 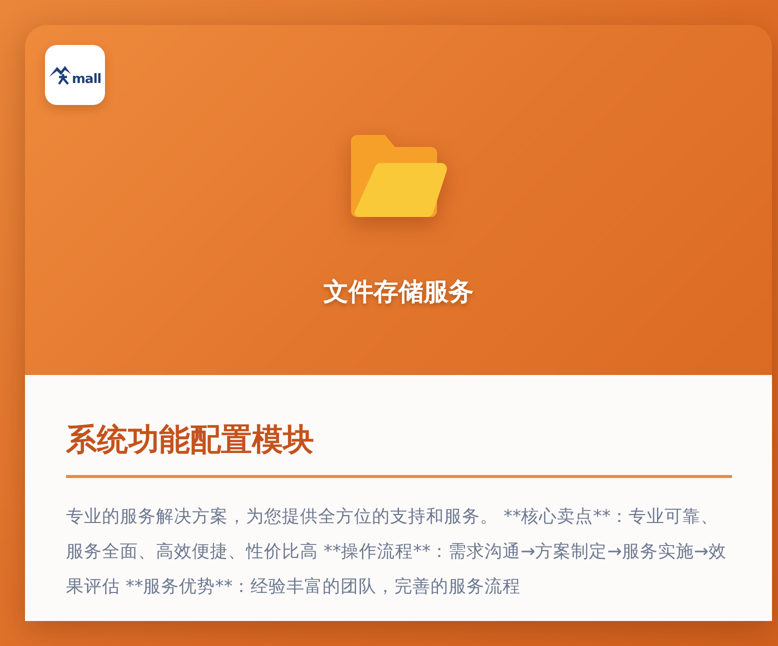 I want to click on section-heading: 系统功能配置模块, so click(x=399, y=448).